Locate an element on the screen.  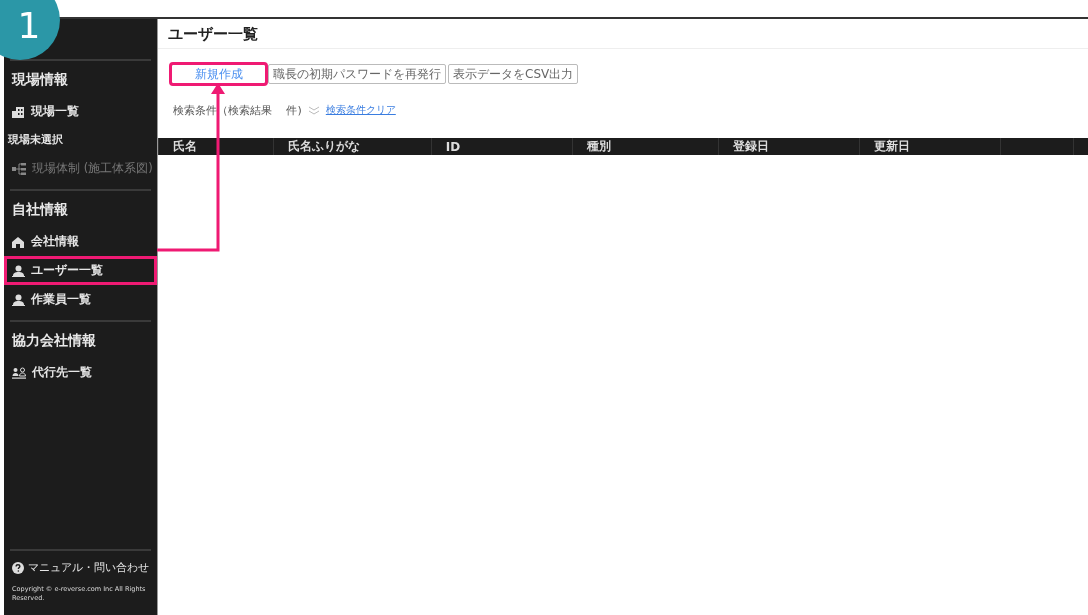
house-icon is located at coordinates (18, 241).